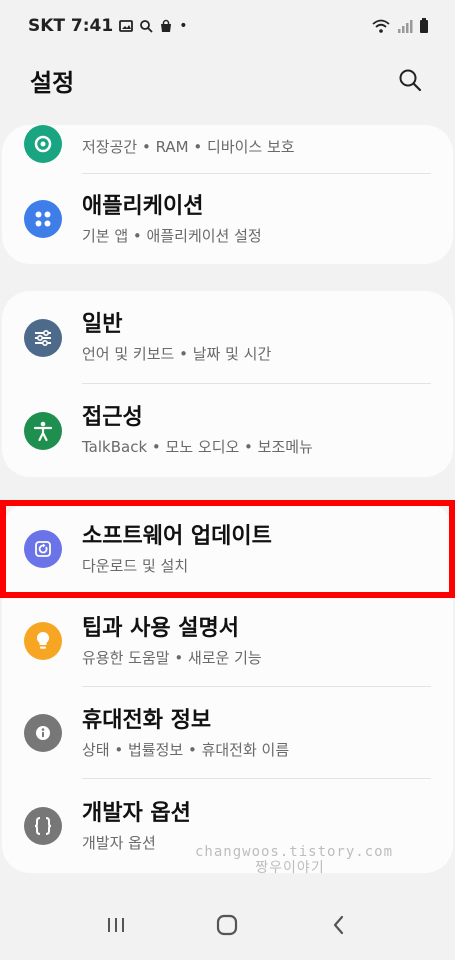  Describe the element at coordinates (405, 26) in the screenshot. I see `signal-icon` at that location.